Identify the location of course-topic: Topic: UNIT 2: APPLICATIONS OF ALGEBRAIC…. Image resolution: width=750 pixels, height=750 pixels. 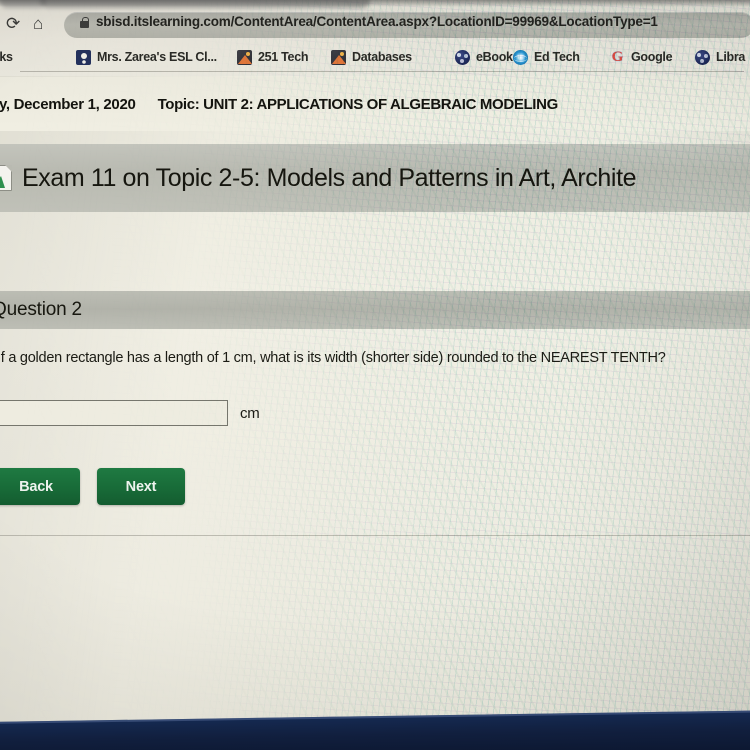
(358, 104).